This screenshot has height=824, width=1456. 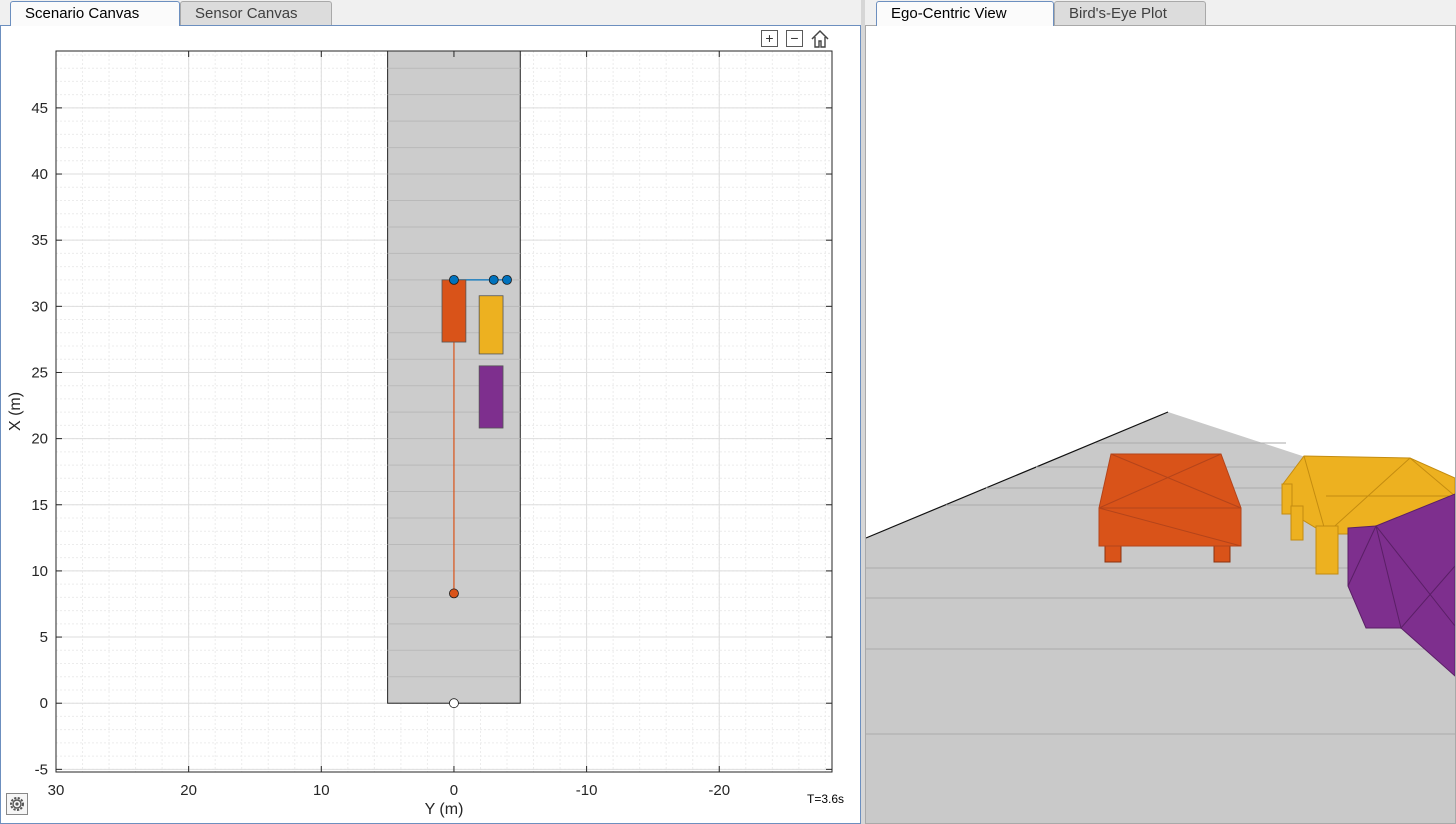 What do you see at coordinates (256, 13) in the screenshot?
I see `tab-sensor-canvas: Sensor Canvas` at bounding box center [256, 13].